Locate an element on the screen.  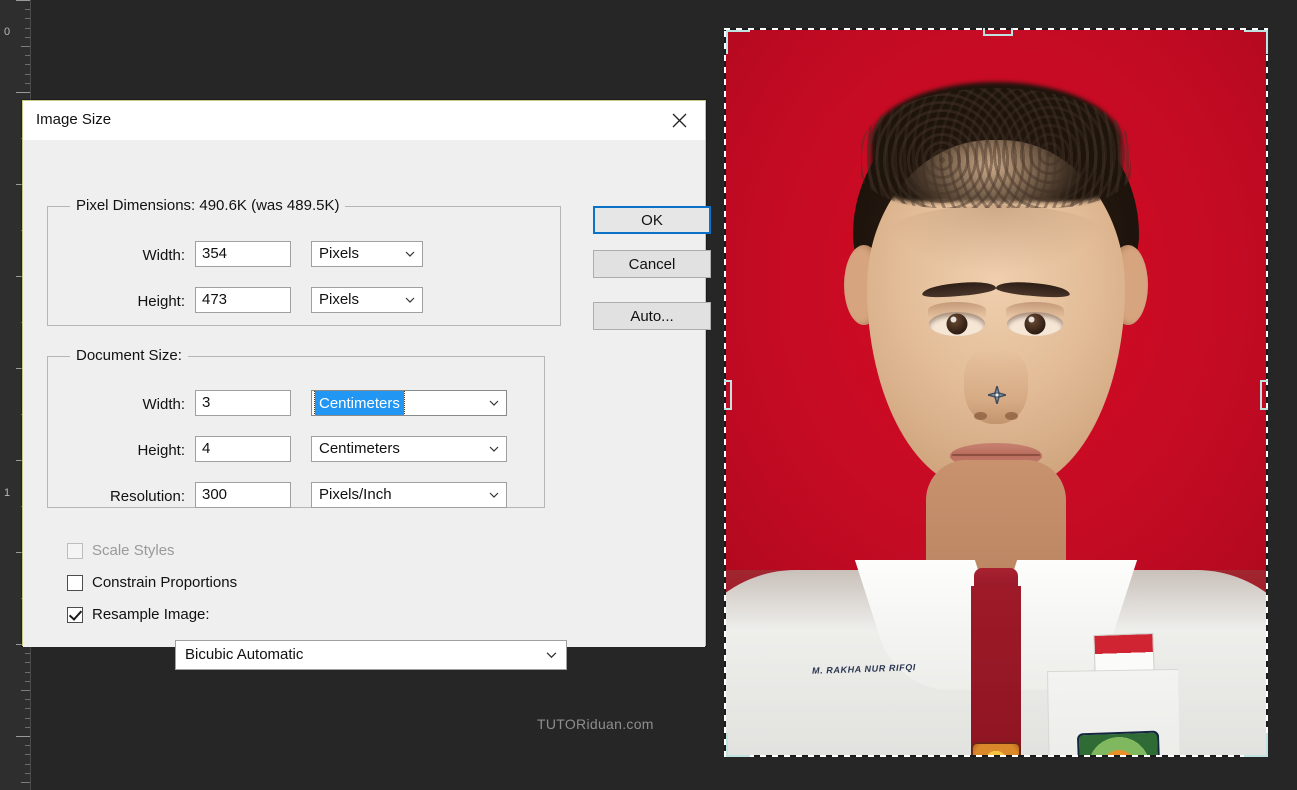
doc-width-unit-select: Centimeters is located at coordinates (409, 403).